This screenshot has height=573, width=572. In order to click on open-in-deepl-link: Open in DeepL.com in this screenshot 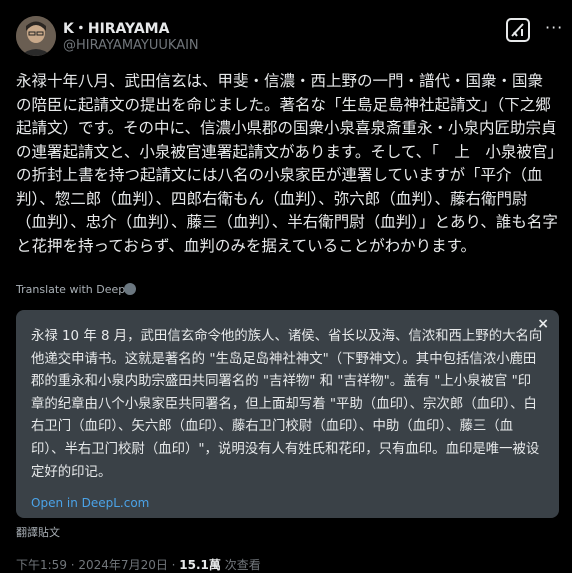, I will do `click(90, 503)`.